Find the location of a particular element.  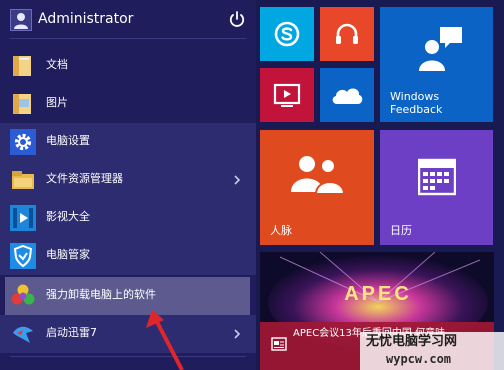

power-icon is located at coordinates (237, 19).